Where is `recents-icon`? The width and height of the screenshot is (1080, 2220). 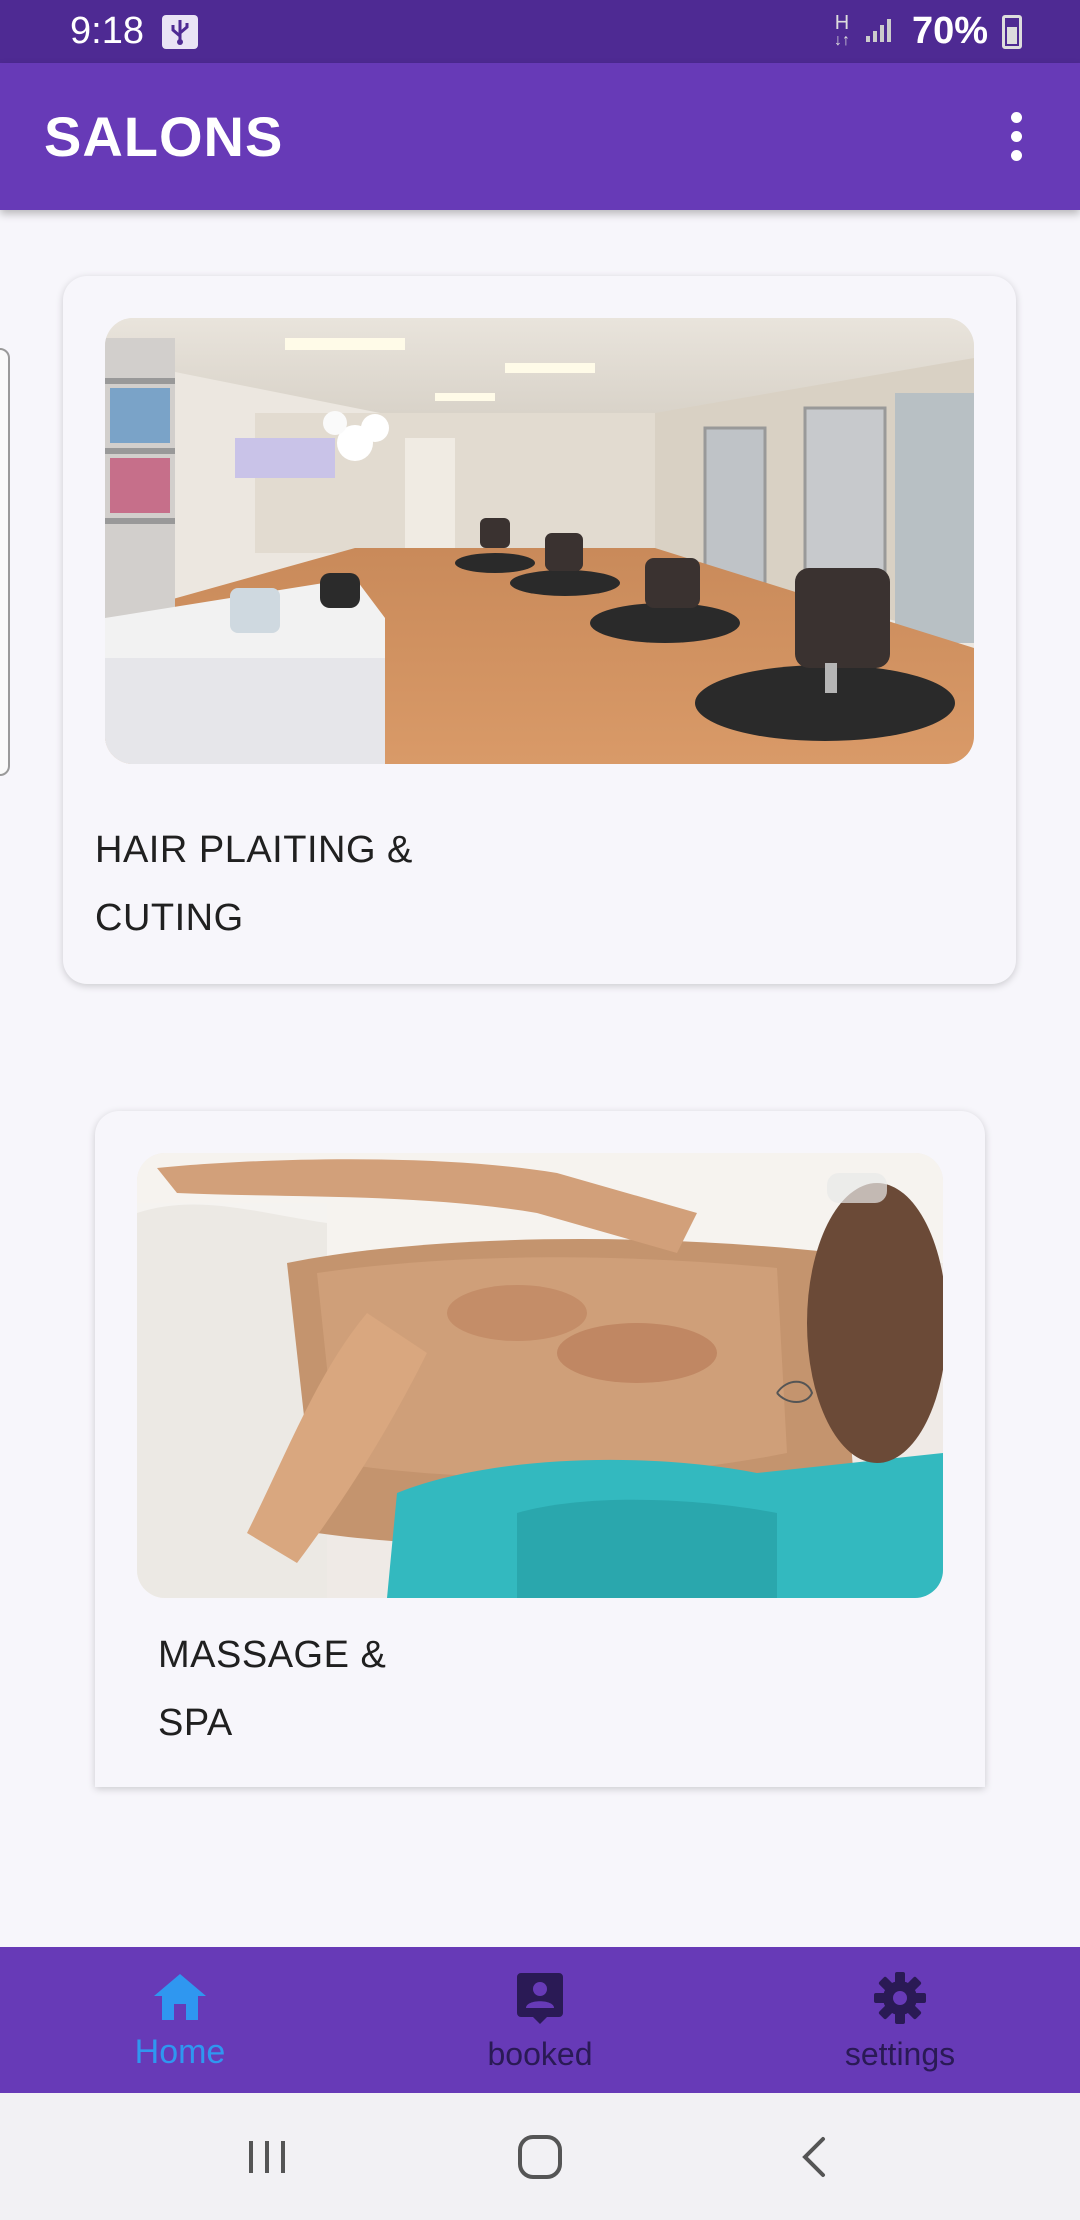
recents-icon is located at coordinates (267, 2157).